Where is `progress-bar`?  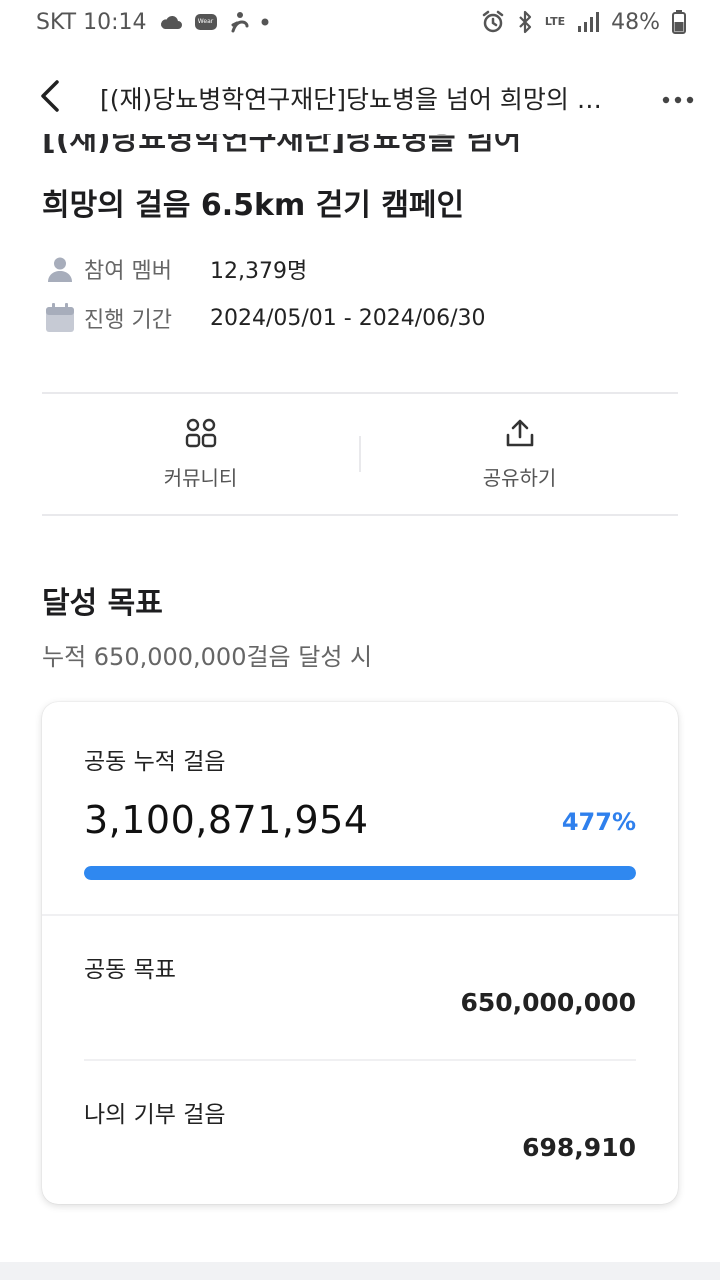
progress-bar is located at coordinates (360, 873).